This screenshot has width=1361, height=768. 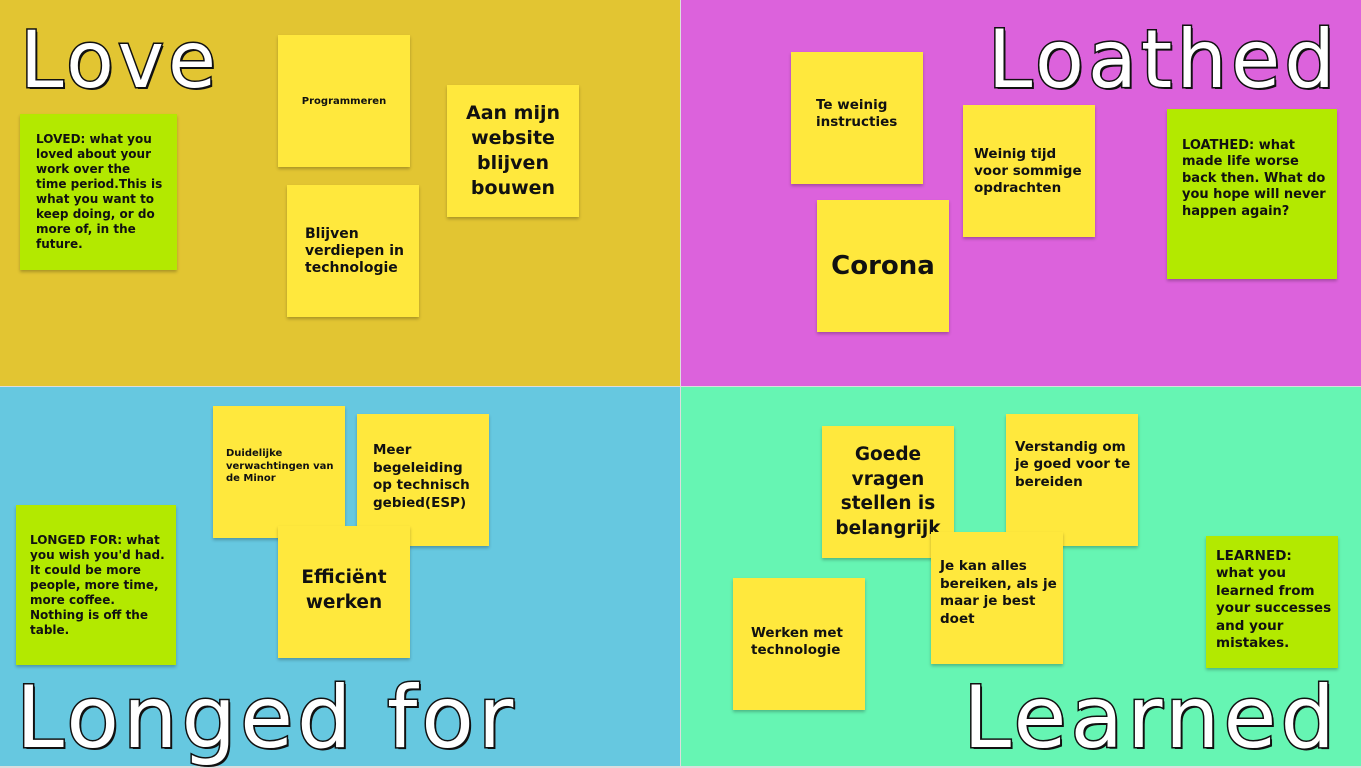 I want to click on sticky-note-verwachtingen: Duidelijke verwachtingen van de Minor, so click(x=279, y=472).